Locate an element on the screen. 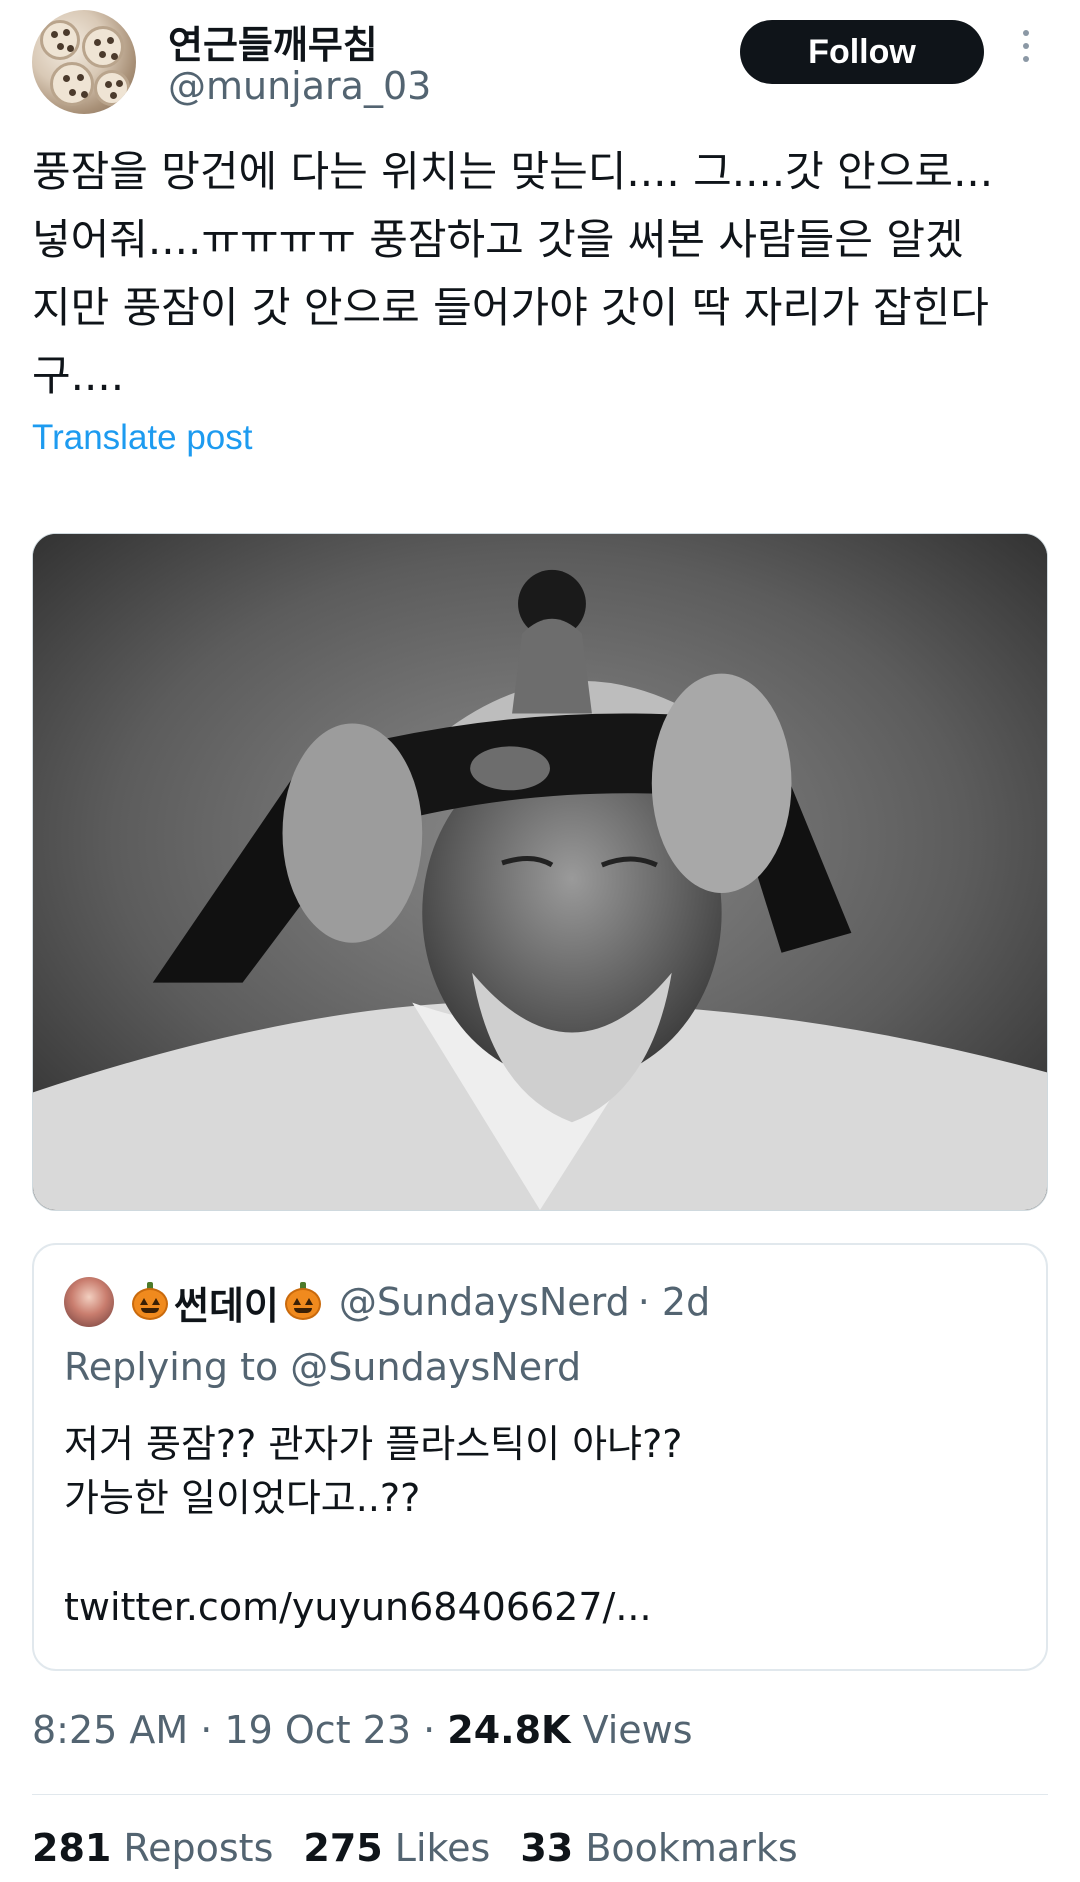 The width and height of the screenshot is (1080, 1882). bookmarks-count: 33 is located at coordinates (547, 1848).